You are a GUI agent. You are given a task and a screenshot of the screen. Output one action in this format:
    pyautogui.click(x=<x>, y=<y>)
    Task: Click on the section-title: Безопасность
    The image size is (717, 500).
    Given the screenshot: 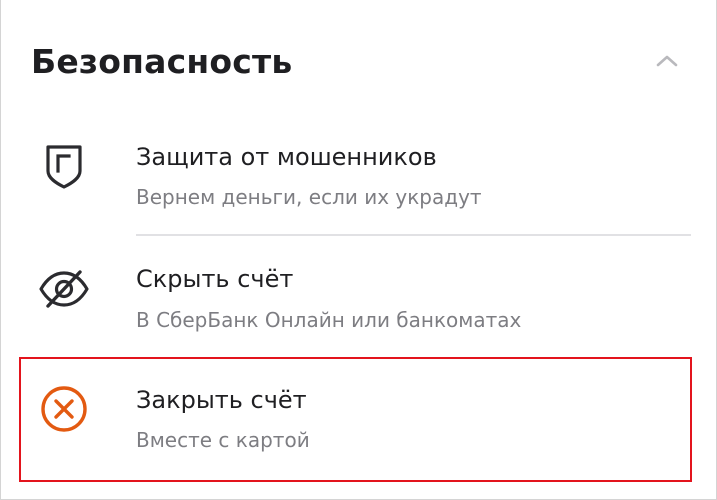 What is the action you would take?
    pyautogui.click(x=162, y=61)
    